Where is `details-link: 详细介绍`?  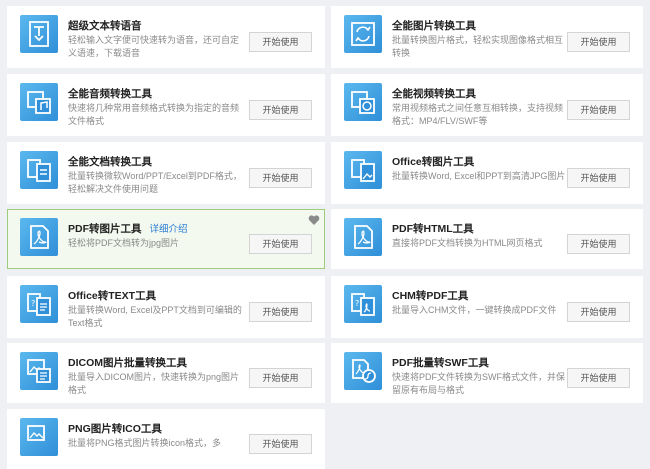
details-link: 详细介绍 is located at coordinates (169, 229).